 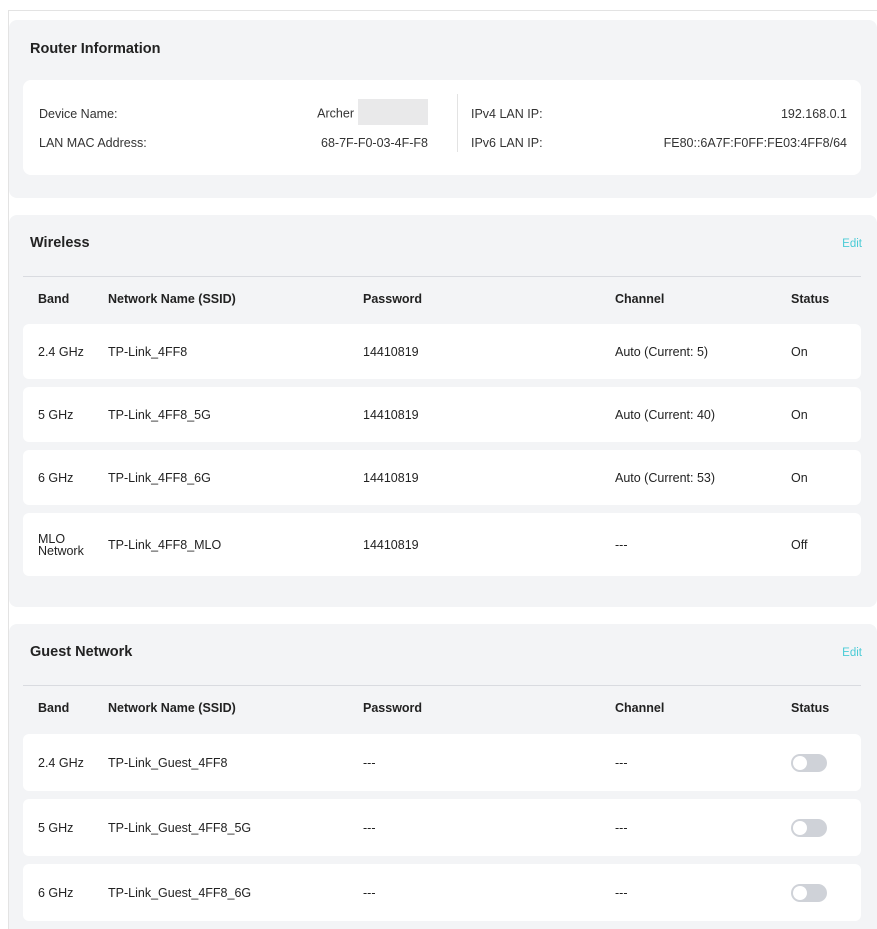 What do you see at coordinates (799, 544) in the screenshot?
I see `status-cell: Off` at bounding box center [799, 544].